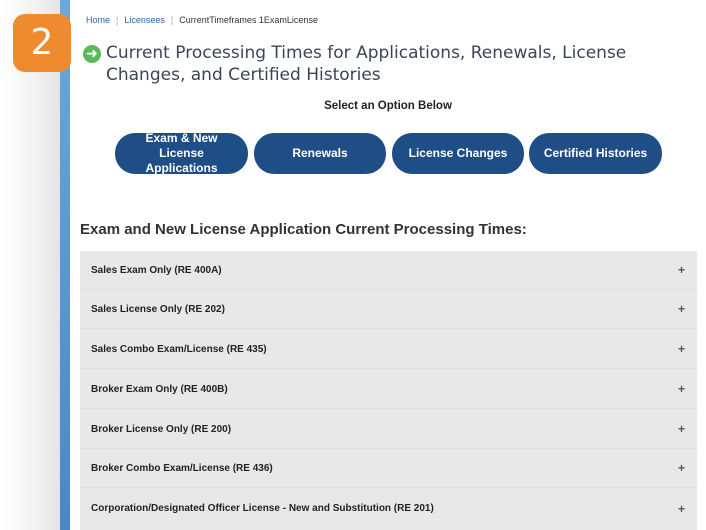 This screenshot has width=706, height=530. Describe the element at coordinates (388, 468) in the screenshot. I see `accordion-item: Broker Combo Exam/License (RE 436) +` at that location.